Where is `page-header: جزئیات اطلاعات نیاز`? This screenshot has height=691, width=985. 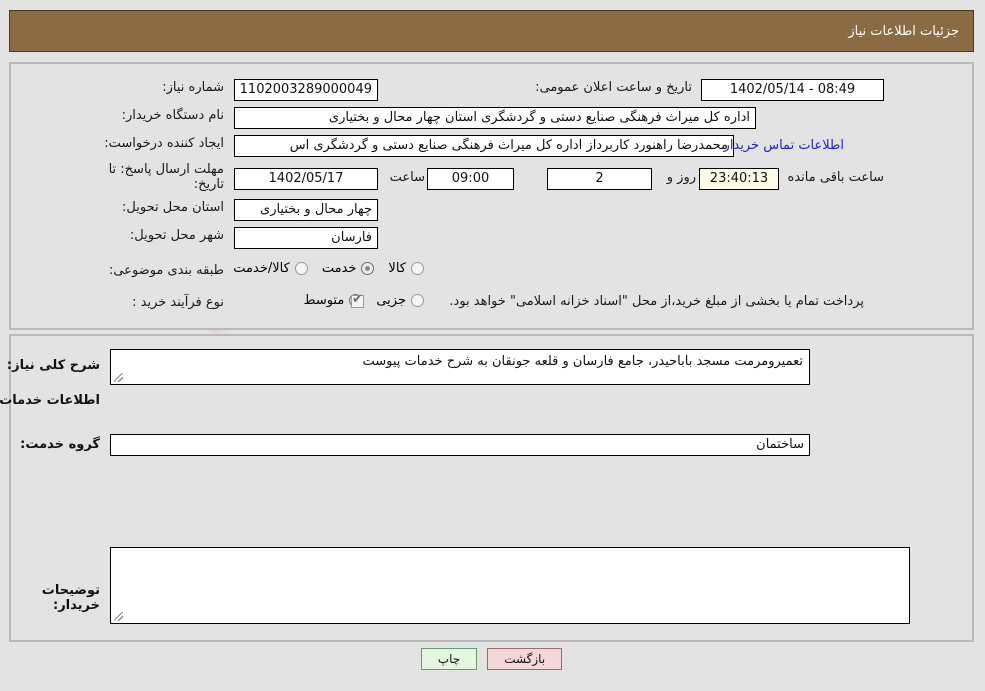
page-header: جزئیات اطلاعات نیاز is located at coordinates (492, 31).